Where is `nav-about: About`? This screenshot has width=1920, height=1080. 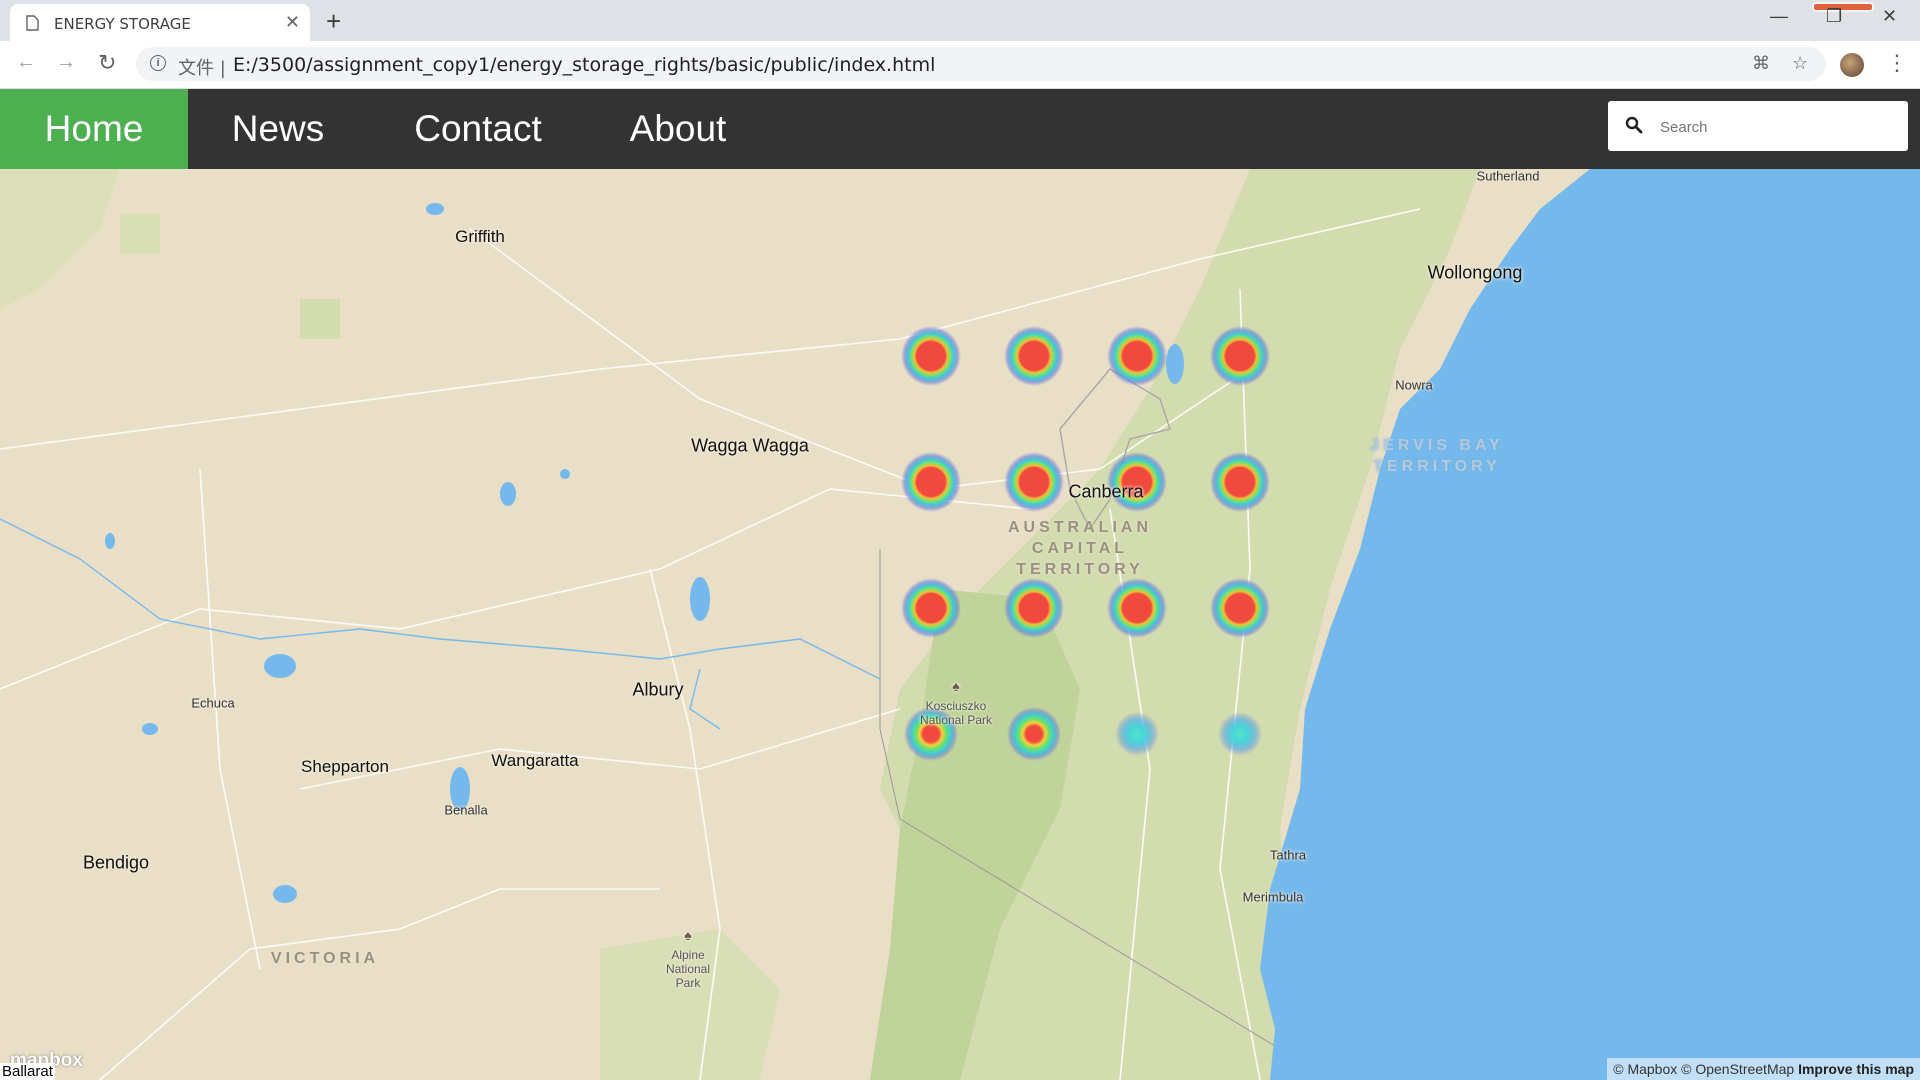 nav-about: About is located at coordinates (678, 129).